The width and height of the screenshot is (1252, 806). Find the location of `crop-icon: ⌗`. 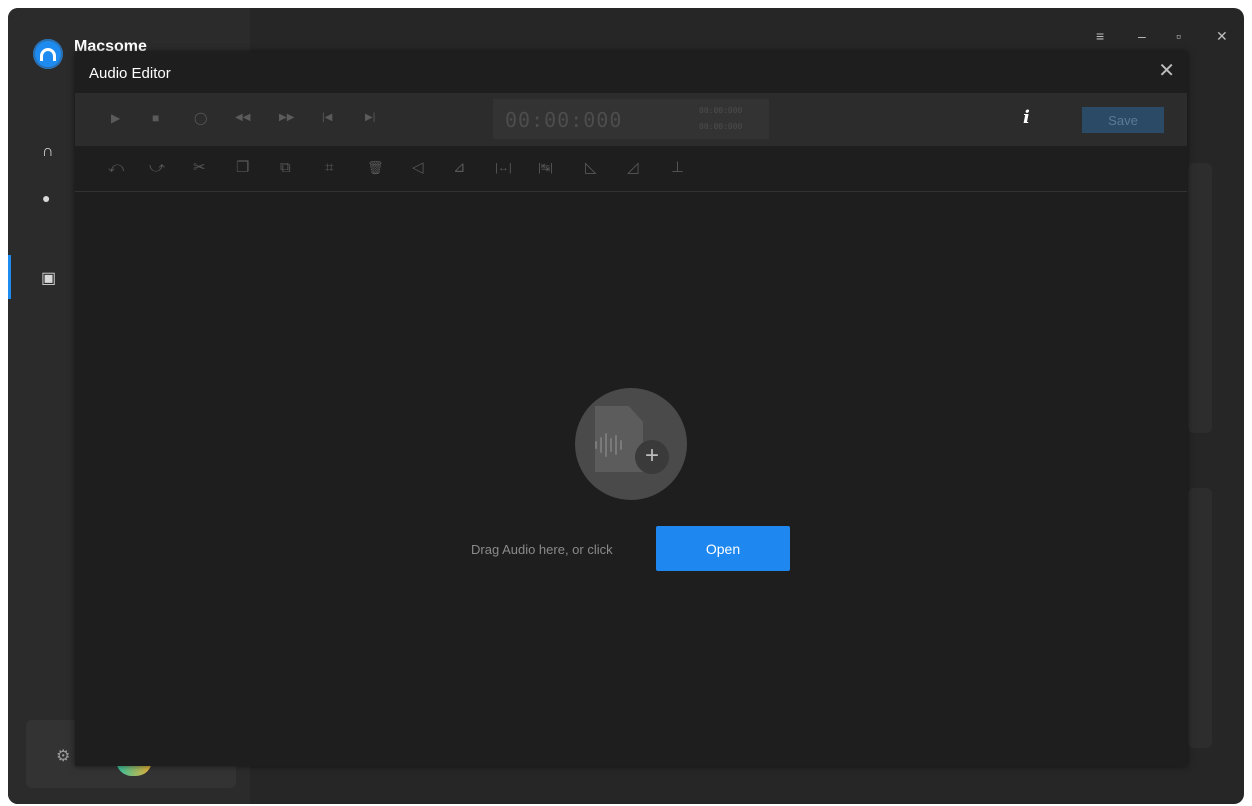

crop-icon: ⌗ is located at coordinates (329, 168).